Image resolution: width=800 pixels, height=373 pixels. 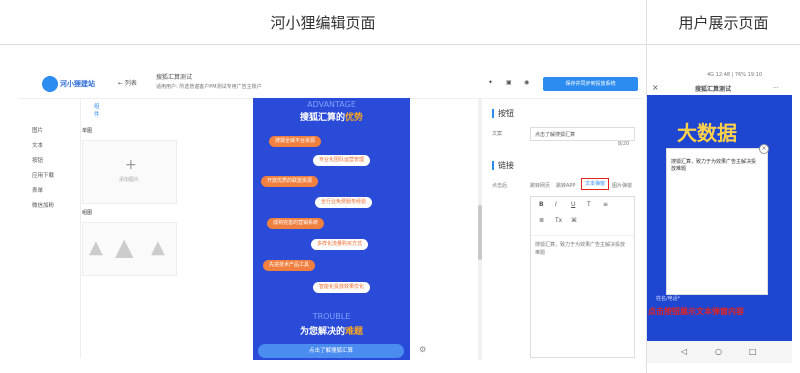 I want to click on trouble-heading-highlight: 难题, so click(x=354, y=332).